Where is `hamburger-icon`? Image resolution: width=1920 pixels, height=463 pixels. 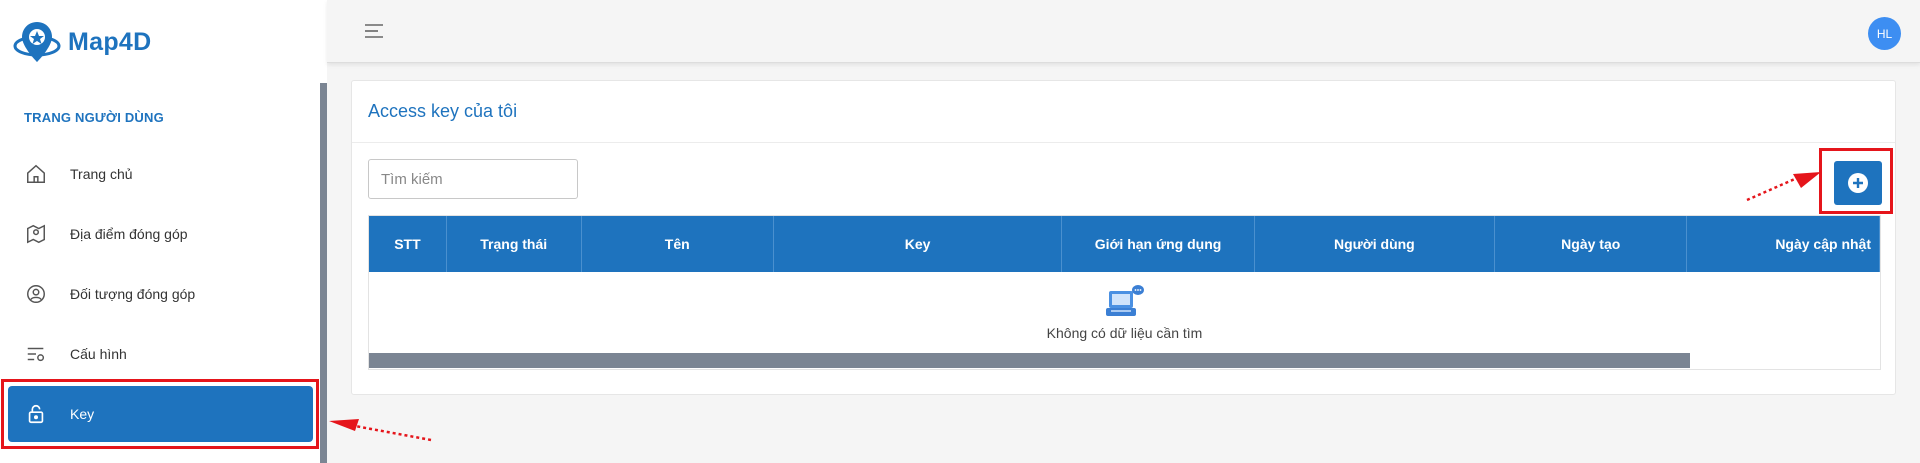
hamburger-icon is located at coordinates (374, 31).